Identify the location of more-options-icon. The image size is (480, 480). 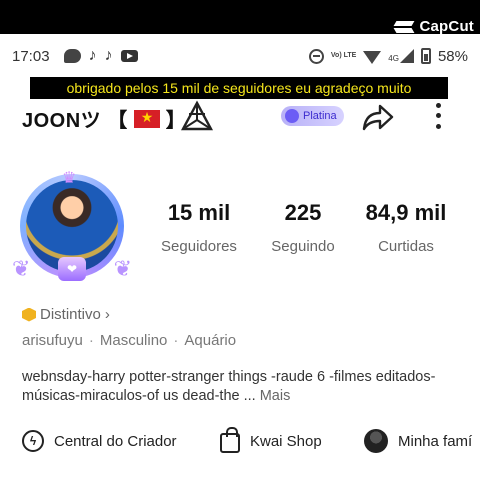
(438, 116).